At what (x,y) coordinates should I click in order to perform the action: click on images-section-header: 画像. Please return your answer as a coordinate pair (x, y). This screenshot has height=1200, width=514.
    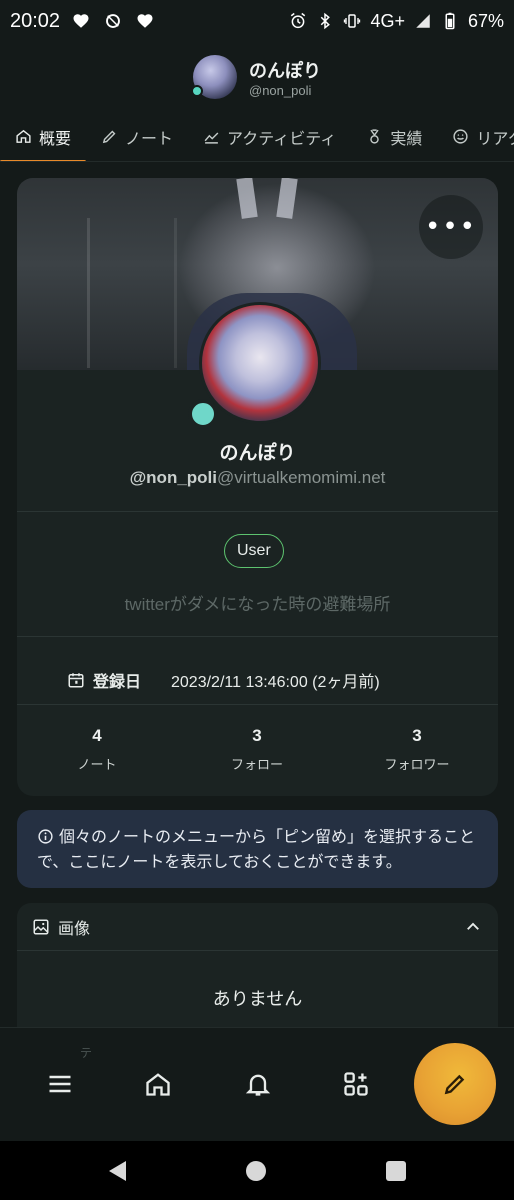
    Looking at the image, I should click on (257, 927).